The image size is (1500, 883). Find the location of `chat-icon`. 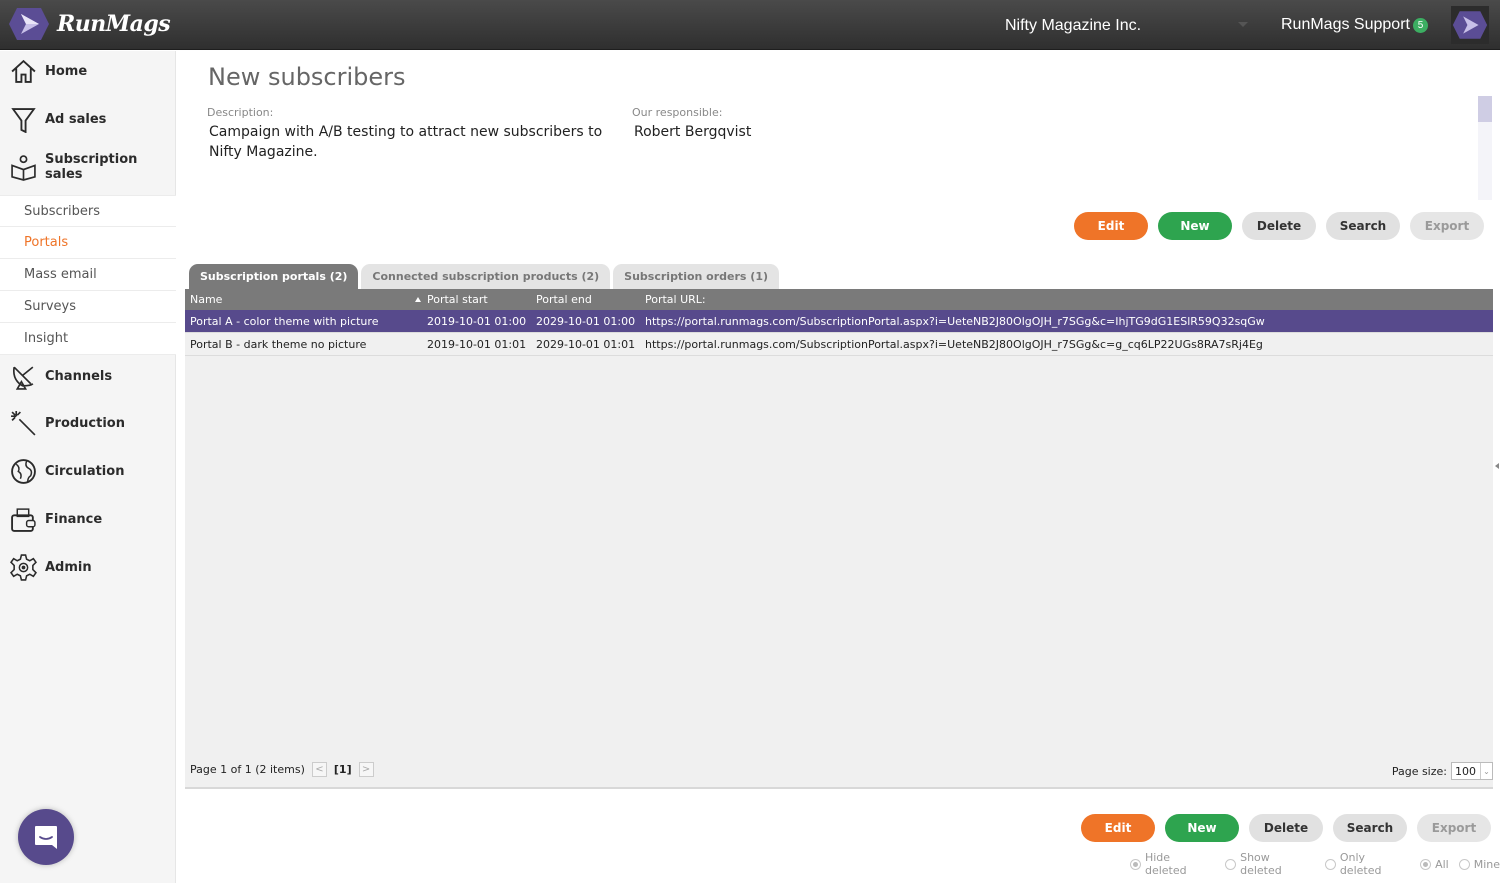

chat-icon is located at coordinates (46, 837).